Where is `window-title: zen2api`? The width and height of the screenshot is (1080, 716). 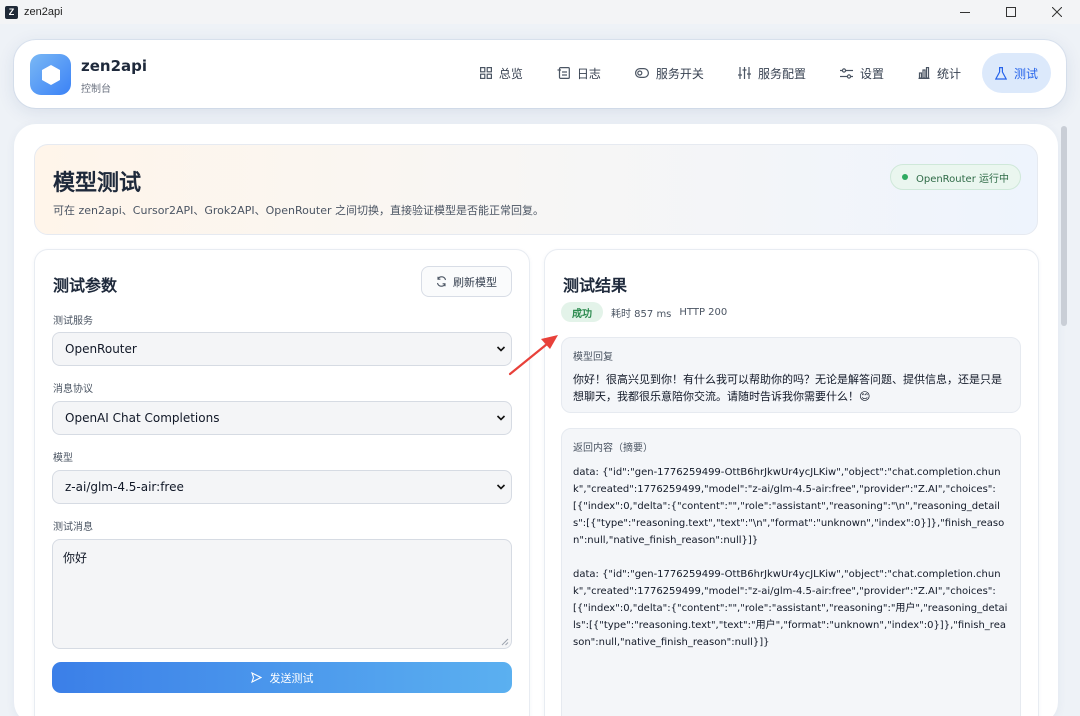 window-title: zen2api is located at coordinates (43, 12).